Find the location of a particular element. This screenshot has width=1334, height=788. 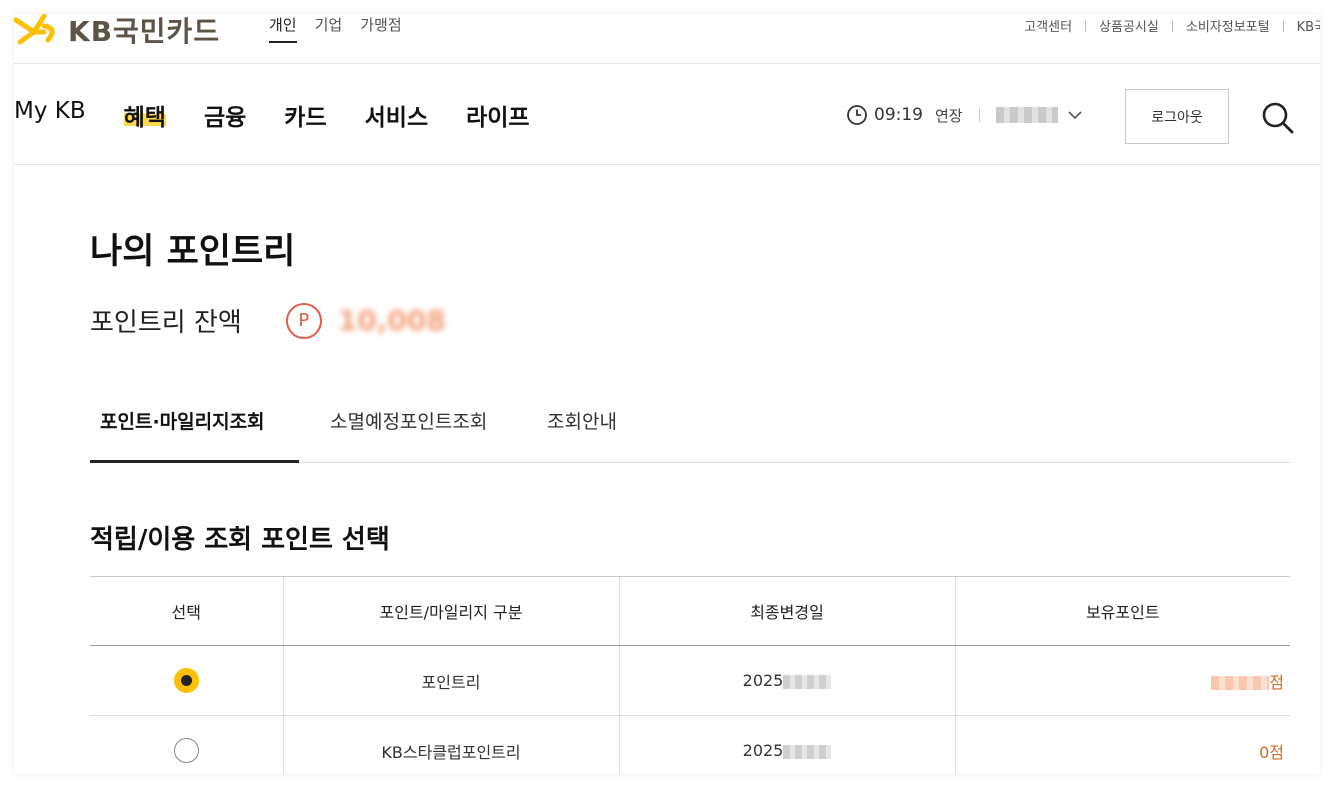

segment-personal: 개인 is located at coordinates (283, 28).